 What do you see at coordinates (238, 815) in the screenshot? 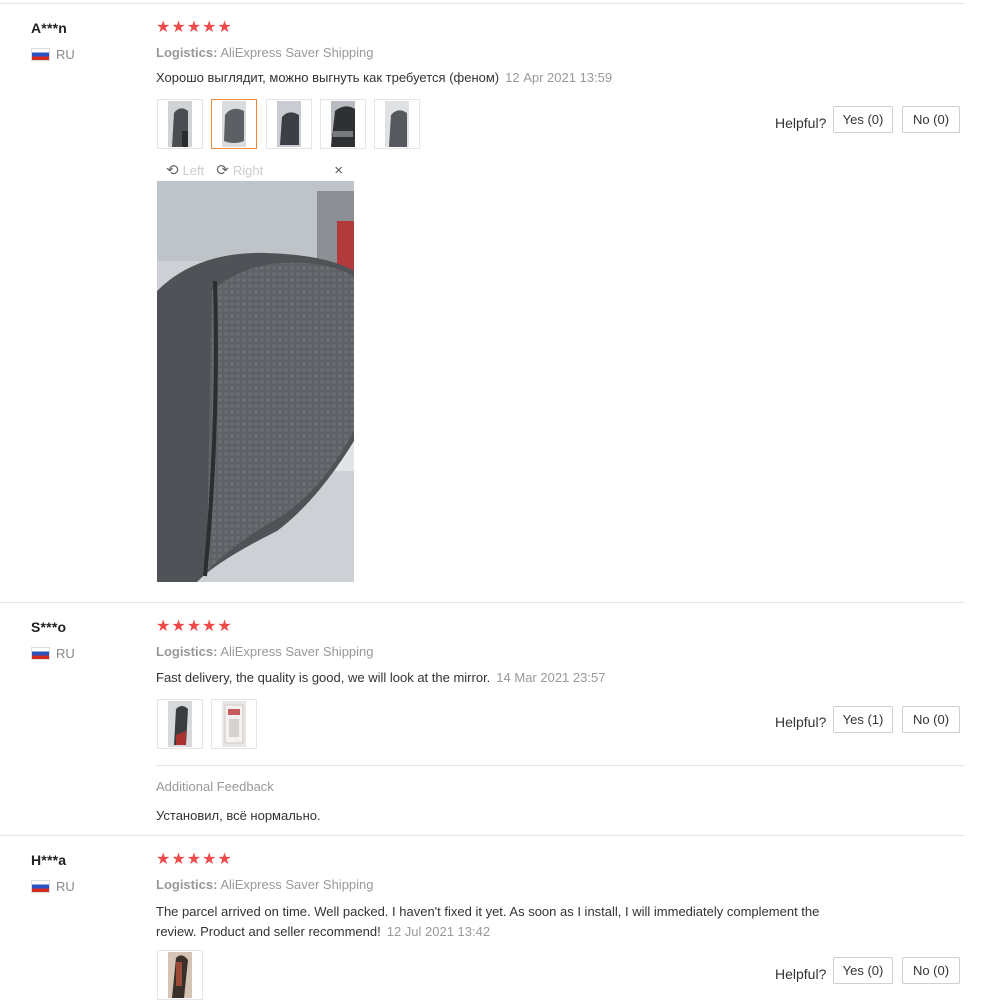
I see `additional-feedback-text: Установил, всё нормально.` at bounding box center [238, 815].